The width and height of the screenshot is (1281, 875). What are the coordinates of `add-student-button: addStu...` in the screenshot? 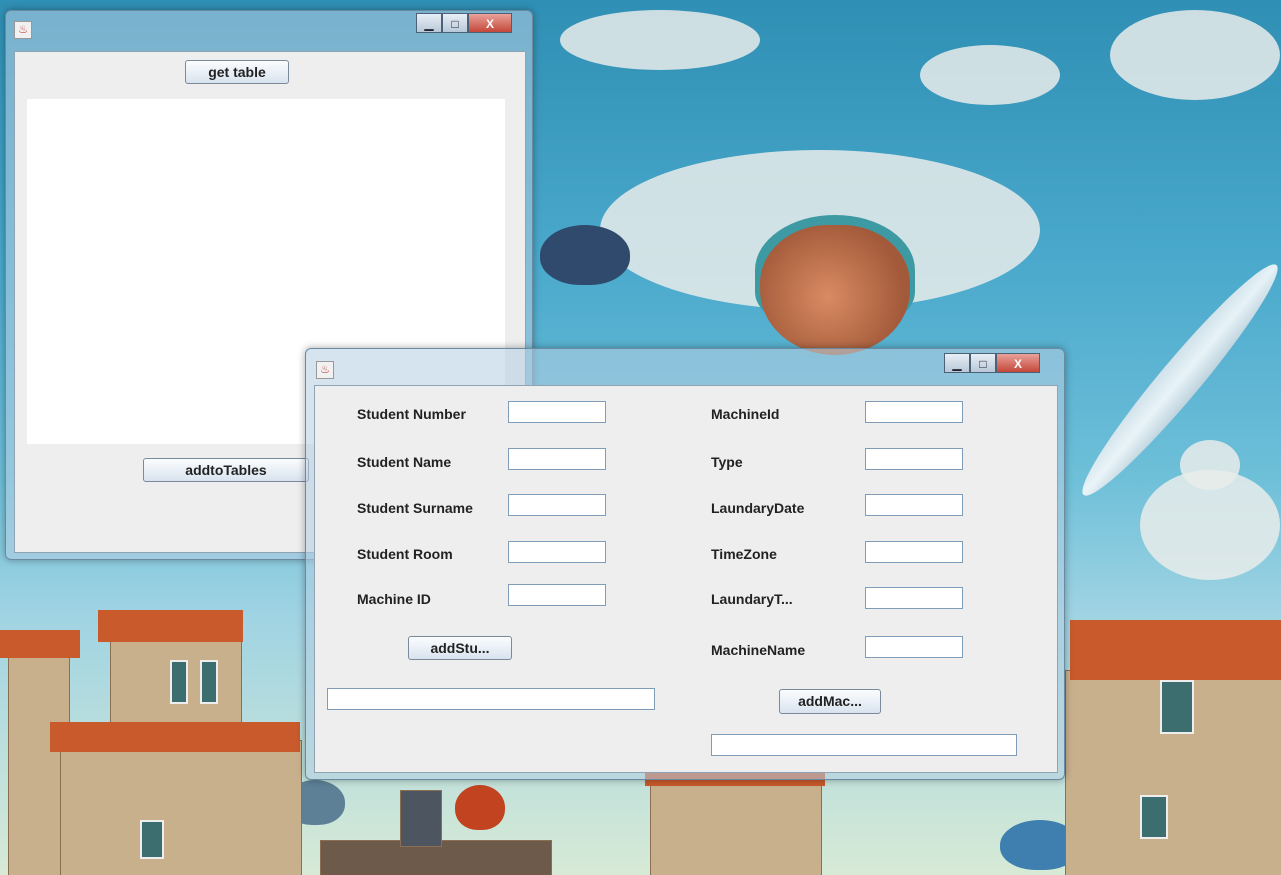 It's located at (460, 648).